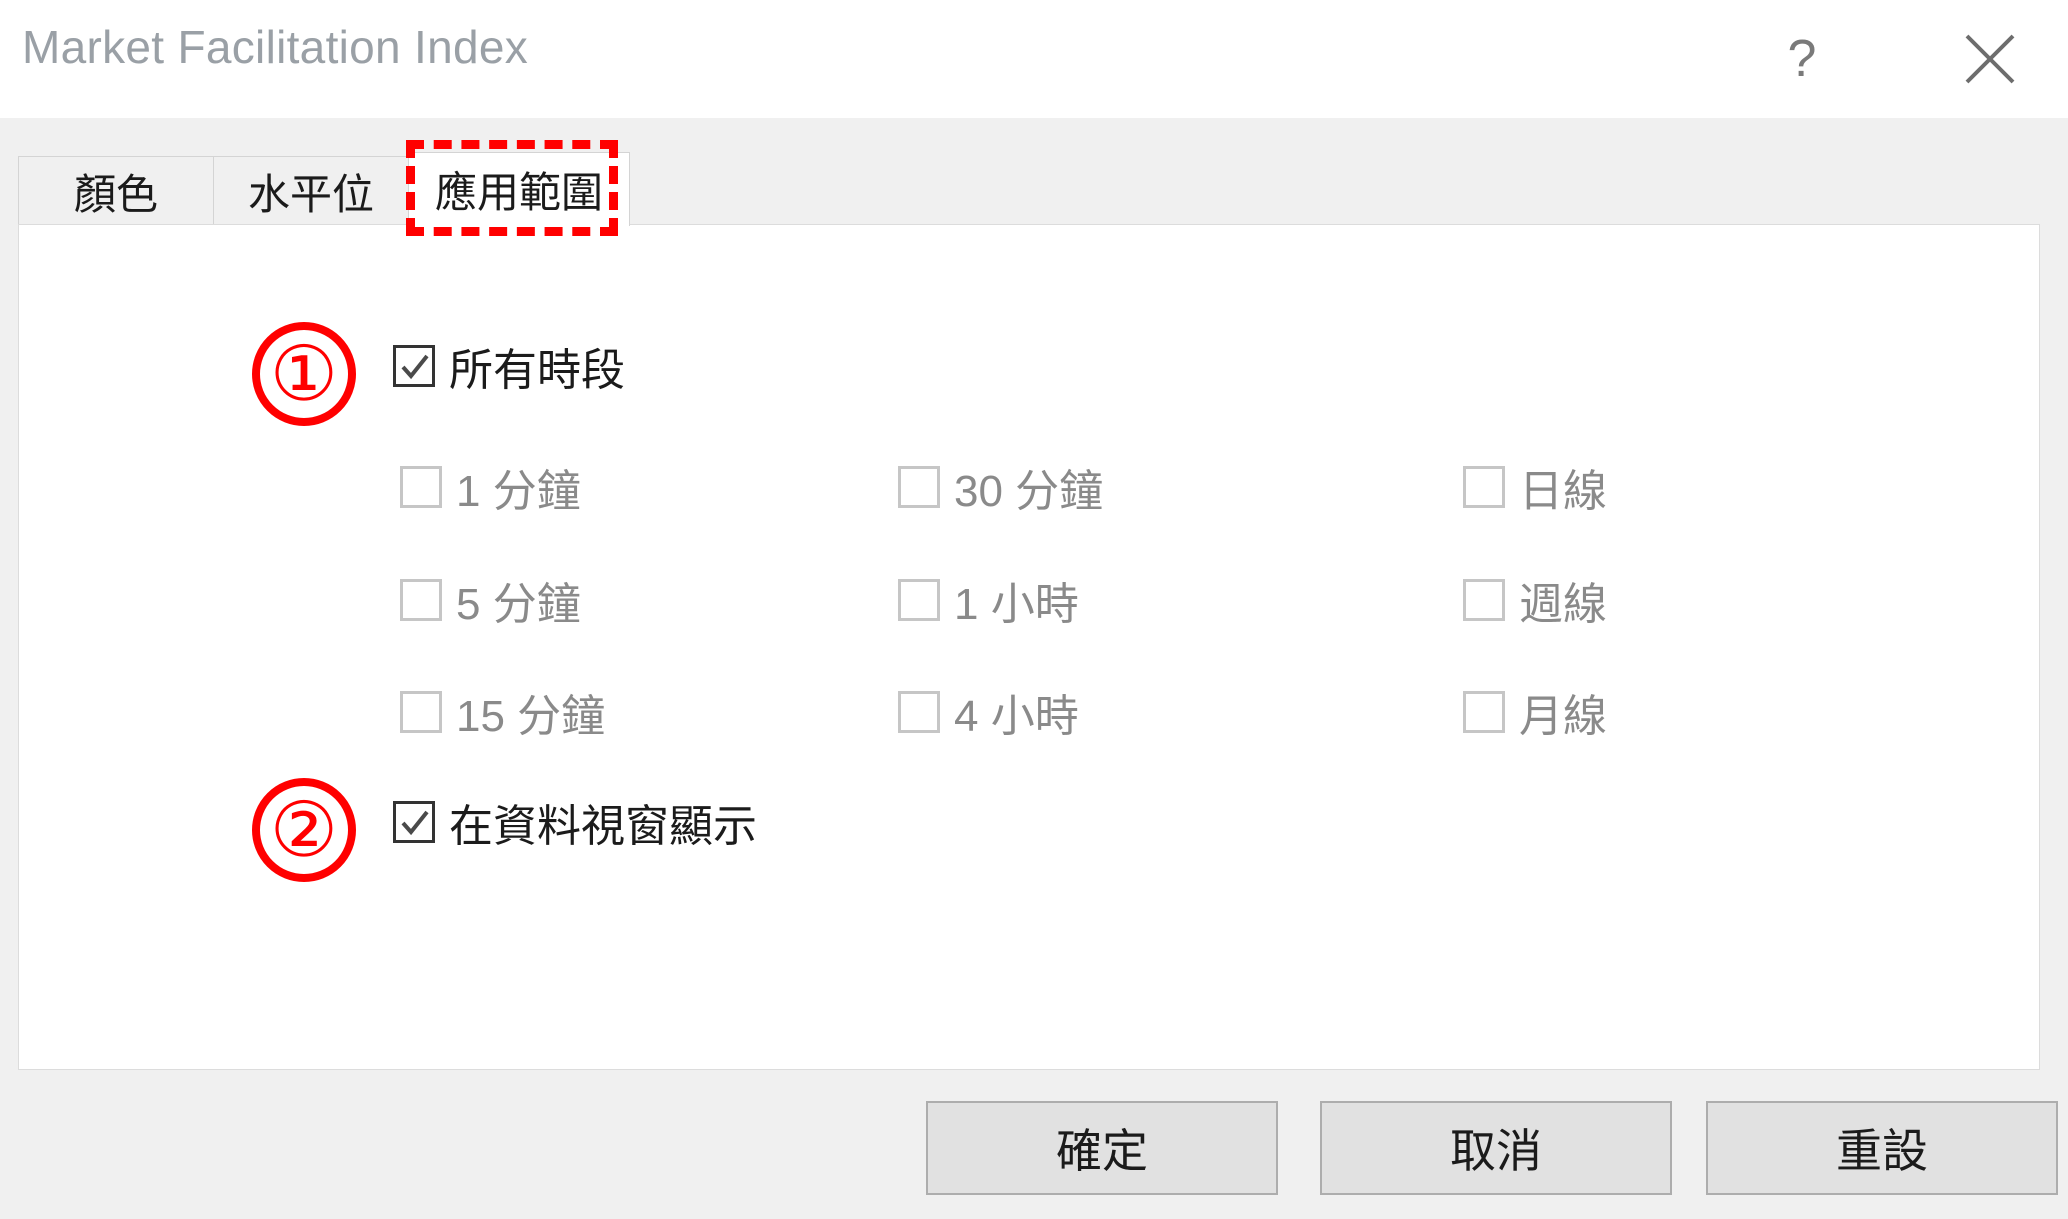  I want to click on close-icon, so click(1990, 59).